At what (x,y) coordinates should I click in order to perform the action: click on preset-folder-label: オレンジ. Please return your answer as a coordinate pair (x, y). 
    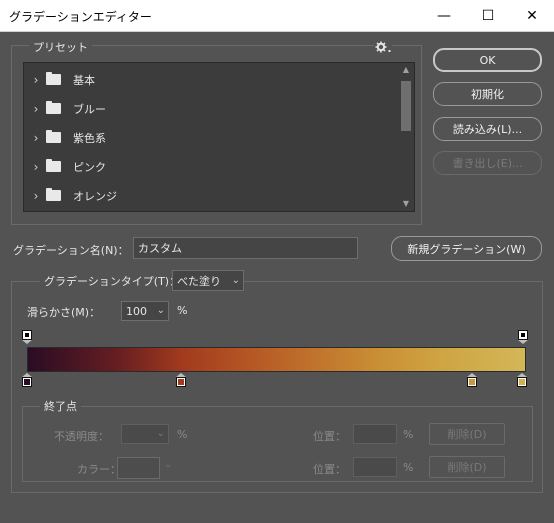
    Looking at the image, I should click on (95, 196).